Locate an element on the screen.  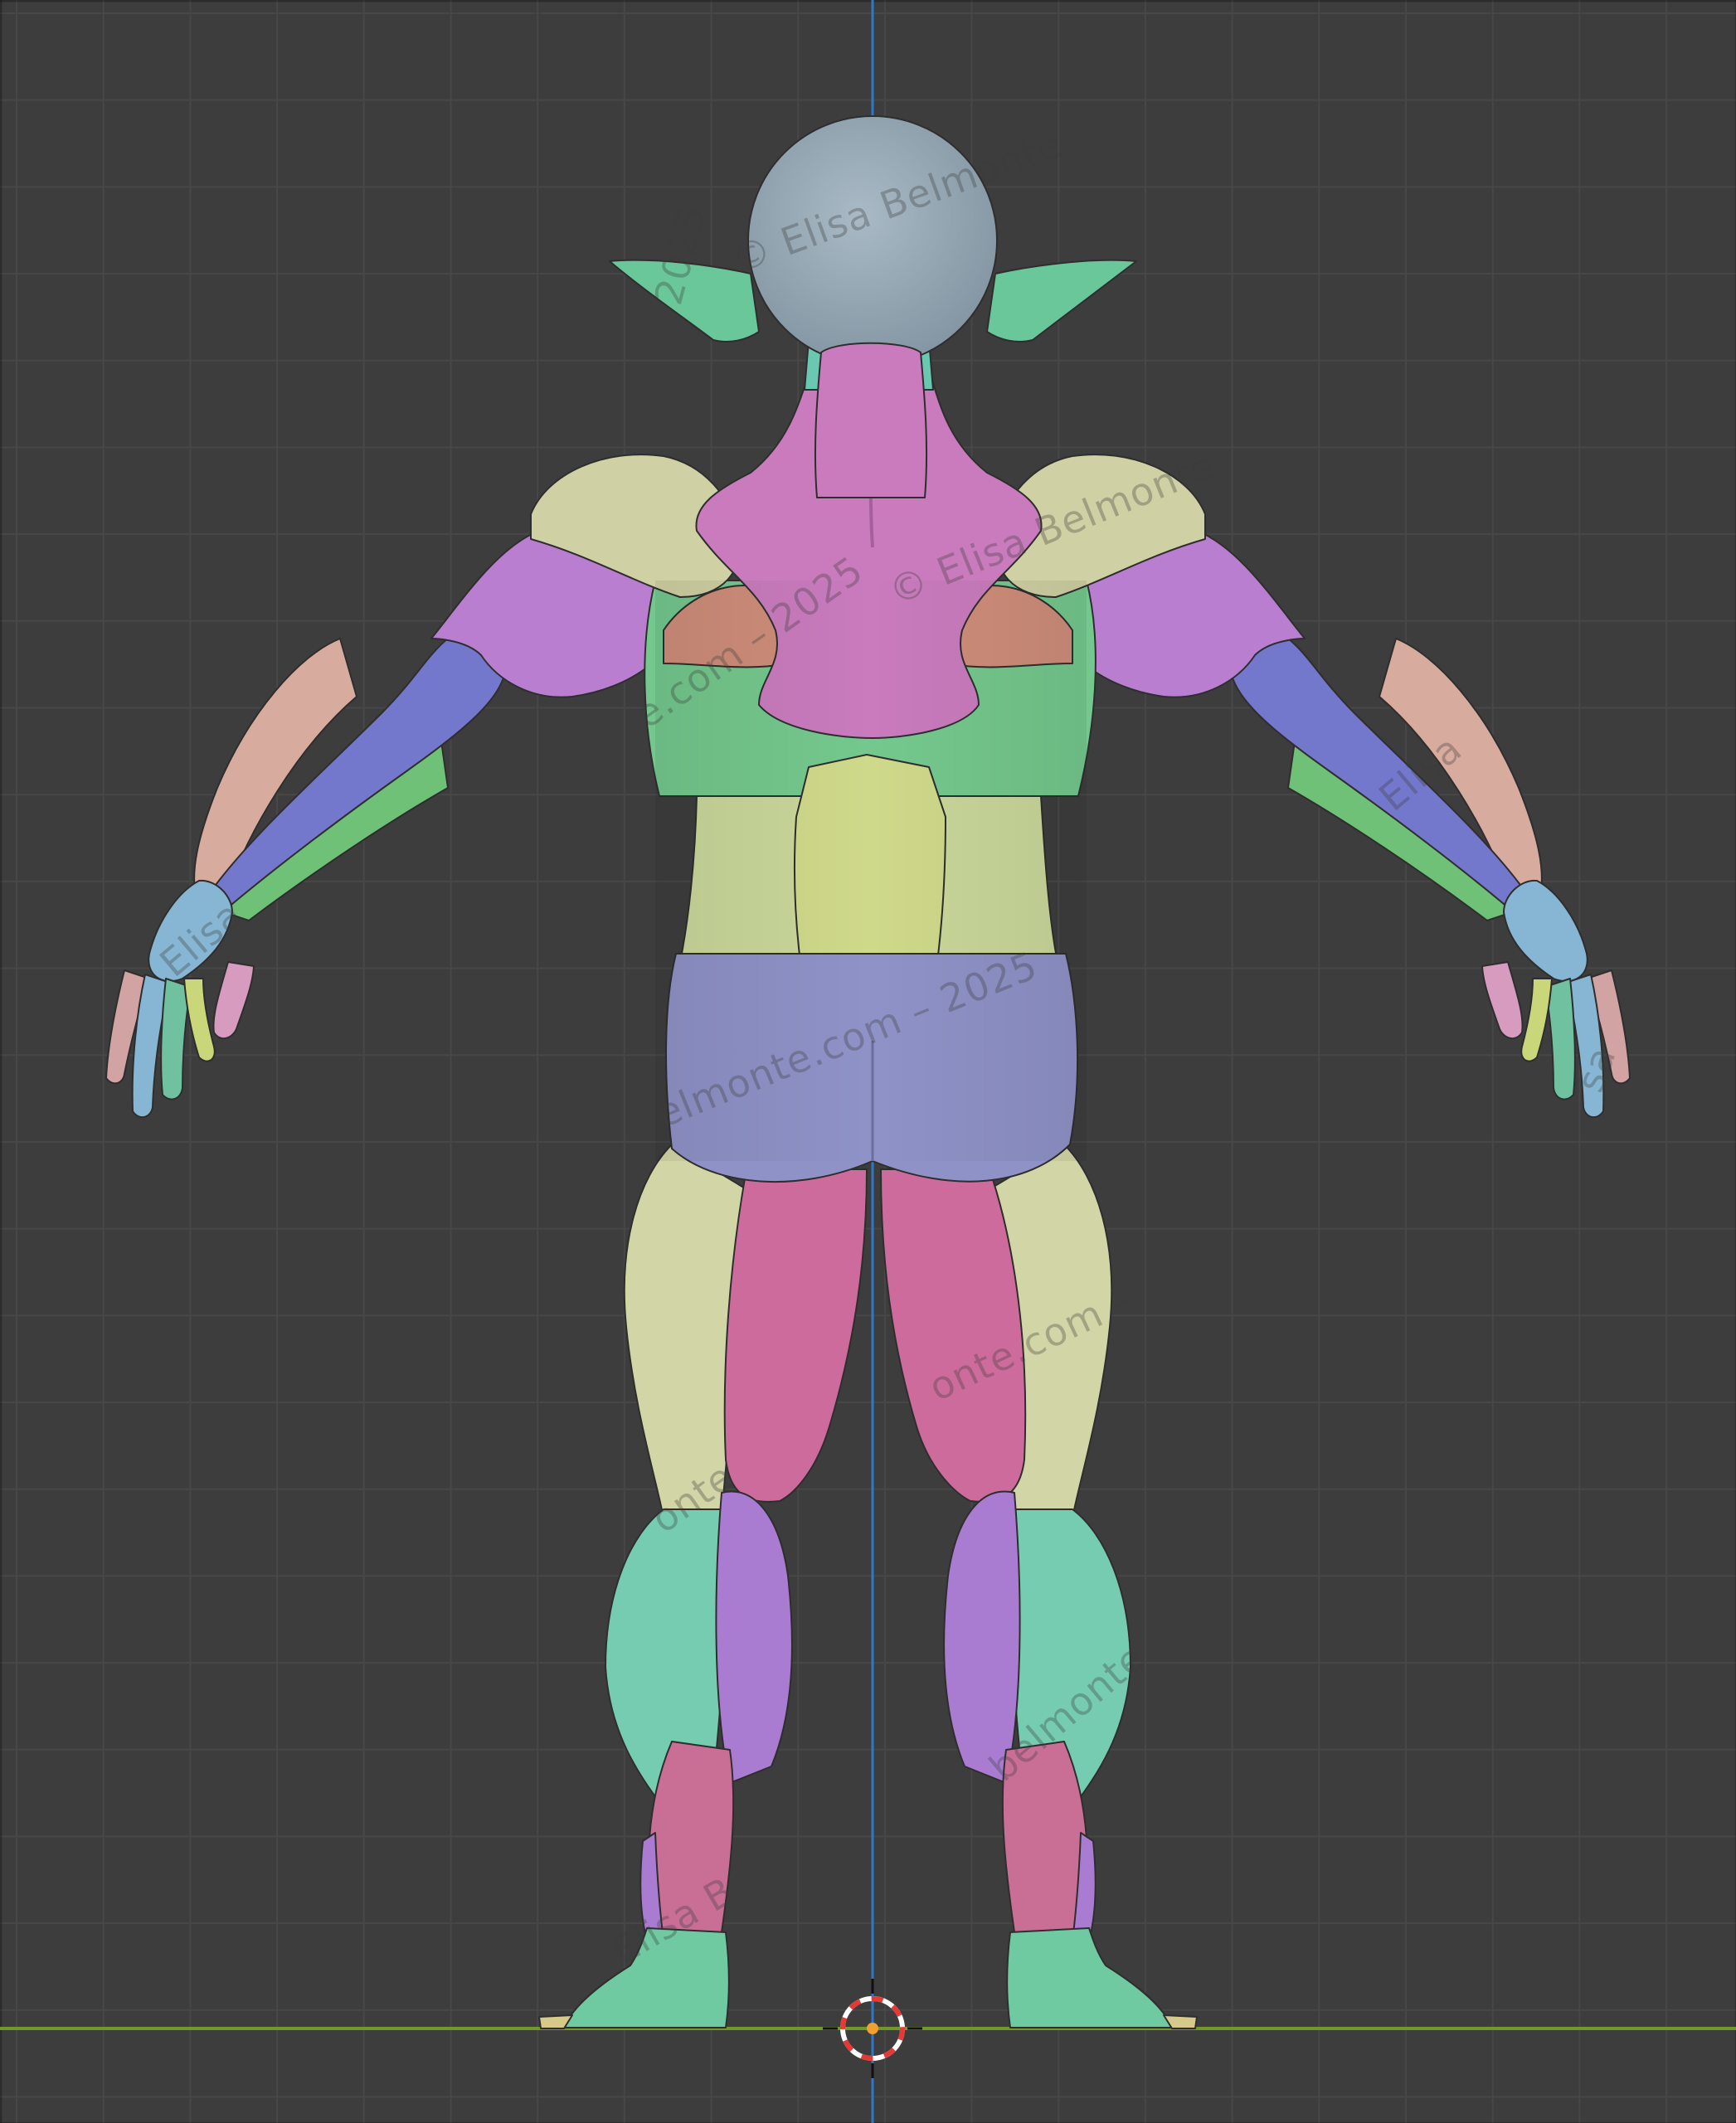
thumb-left is located at coordinates (233, 1001).